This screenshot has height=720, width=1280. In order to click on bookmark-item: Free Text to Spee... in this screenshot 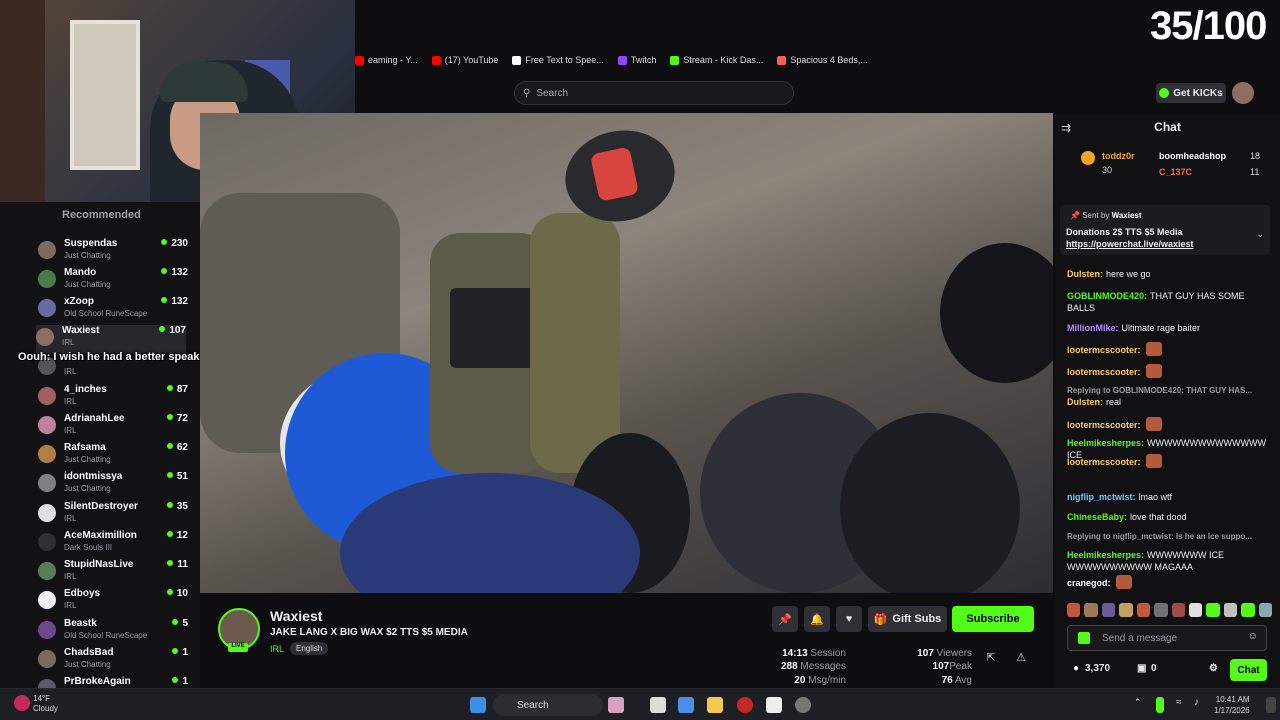, I will do `click(558, 60)`.